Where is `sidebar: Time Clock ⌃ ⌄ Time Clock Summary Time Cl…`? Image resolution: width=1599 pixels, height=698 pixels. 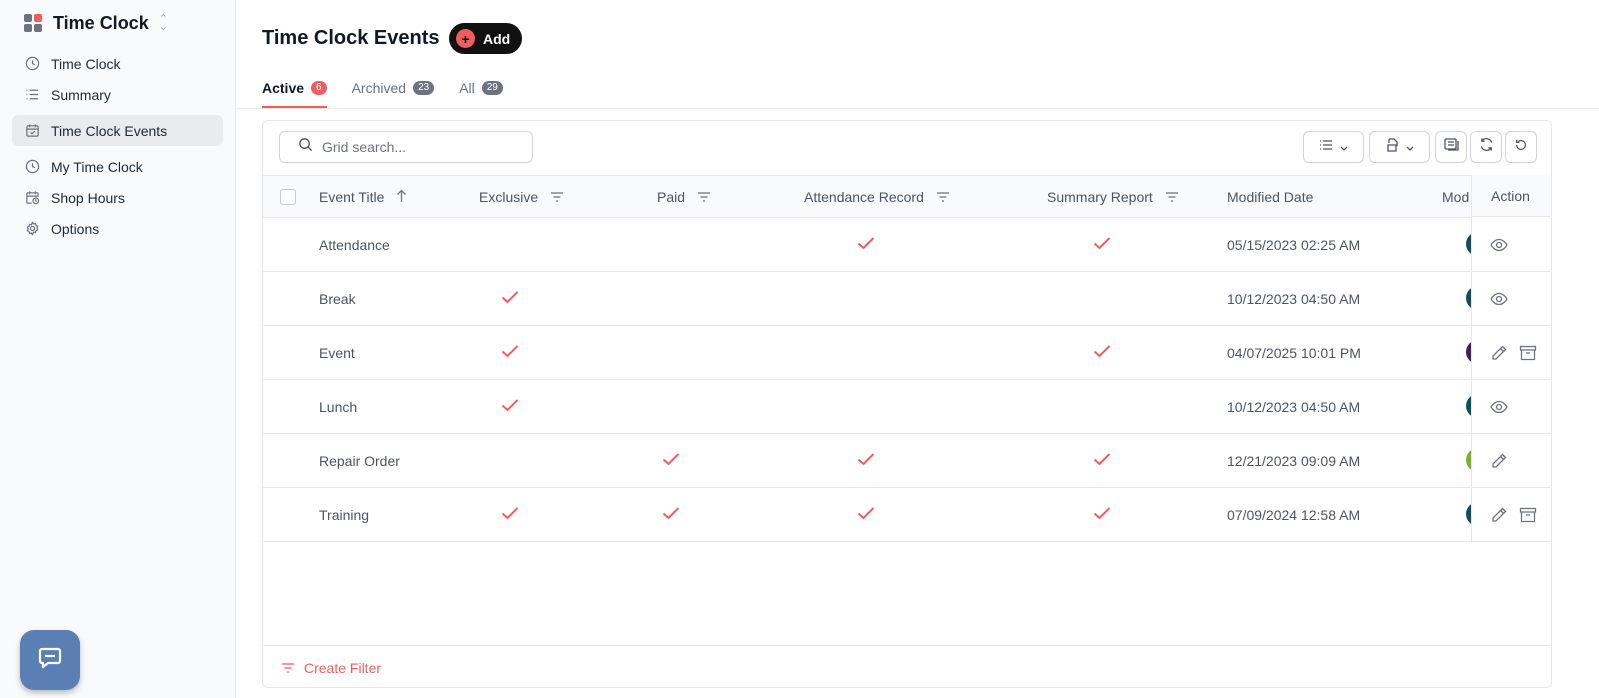 sidebar: Time Clock ⌃ ⌄ Time Clock Summary Time Cl… is located at coordinates (118, 349).